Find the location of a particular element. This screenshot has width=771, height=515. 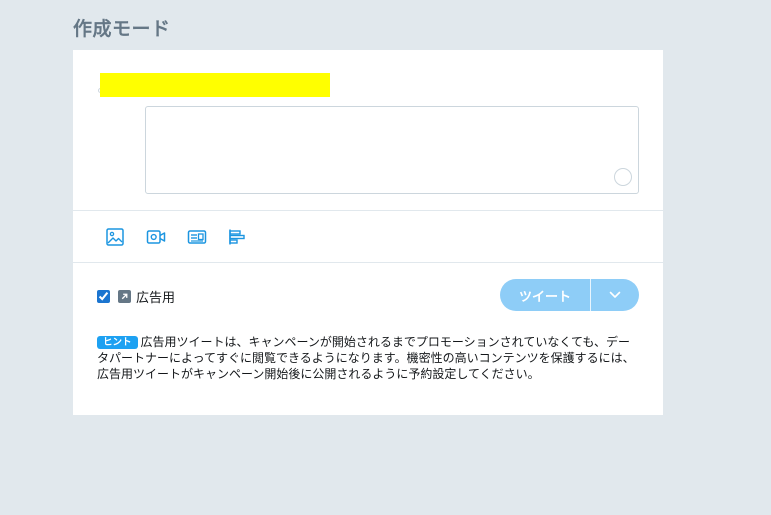

add-poll-button is located at coordinates (237, 237).